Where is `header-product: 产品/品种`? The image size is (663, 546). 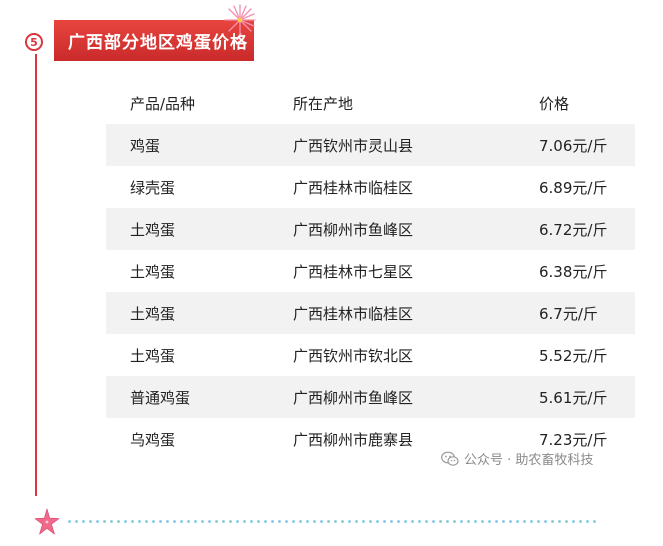
header-product: 产品/品种 is located at coordinates (163, 103).